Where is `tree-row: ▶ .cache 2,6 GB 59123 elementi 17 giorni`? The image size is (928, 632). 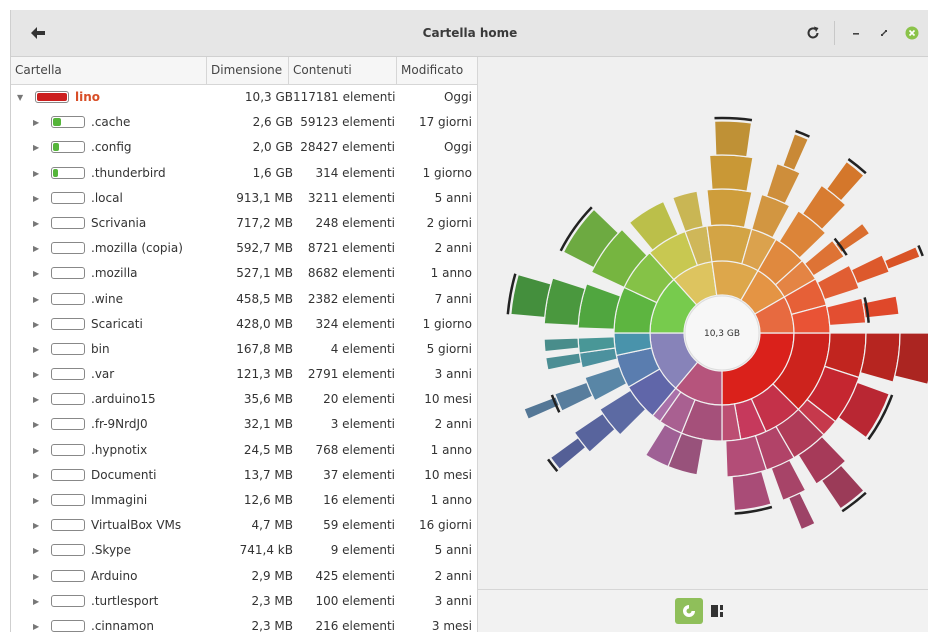 tree-row: ▶ .cache 2,6 GB 59123 elementi 17 giorni is located at coordinates (244, 122).